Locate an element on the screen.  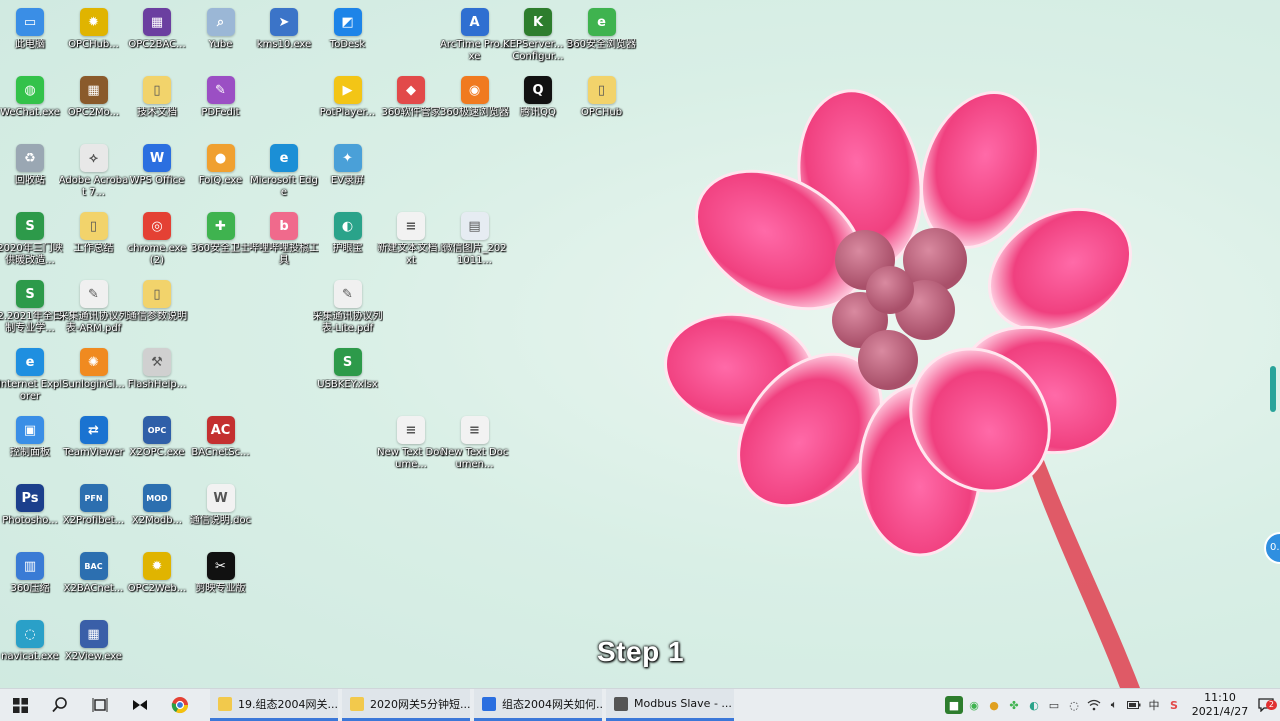
sunlogin-icon: ✺ is located at coordinates (93, 362).